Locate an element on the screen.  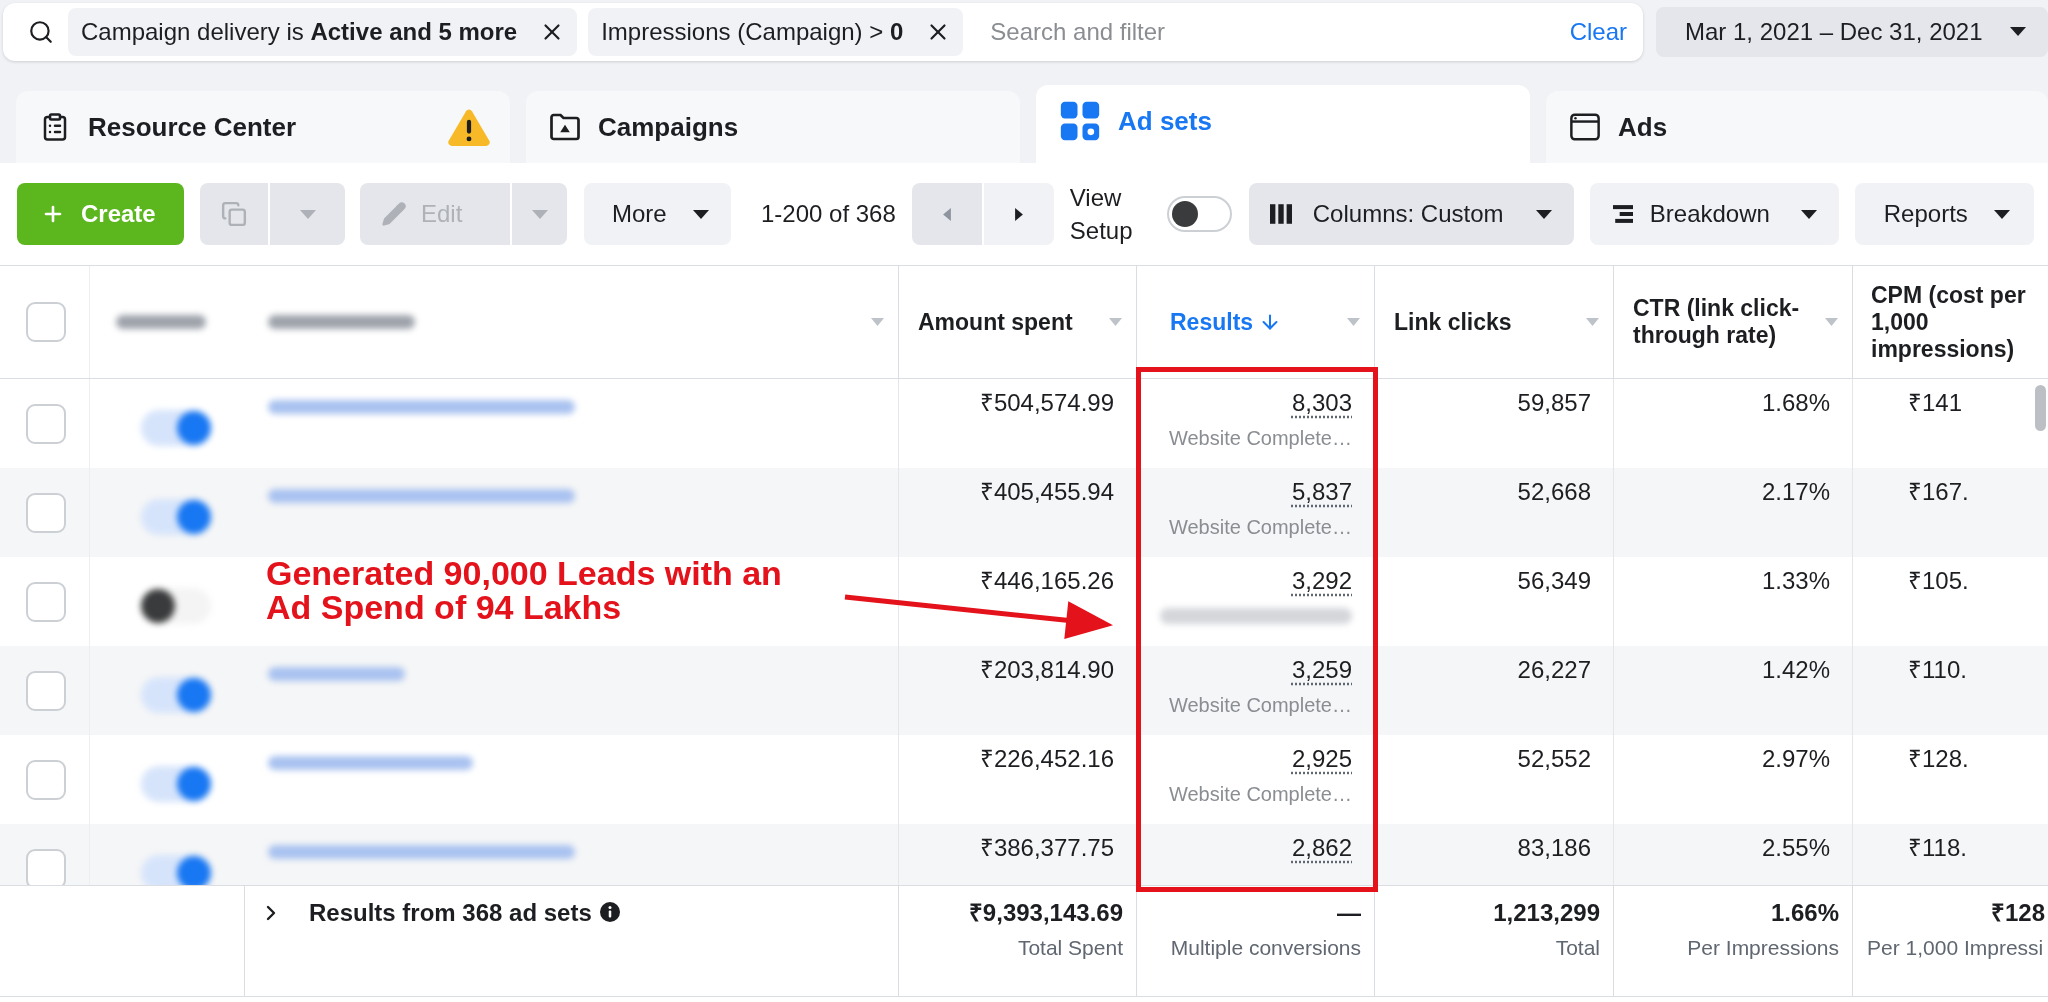
caret-left-icon is located at coordinates (946, 214).